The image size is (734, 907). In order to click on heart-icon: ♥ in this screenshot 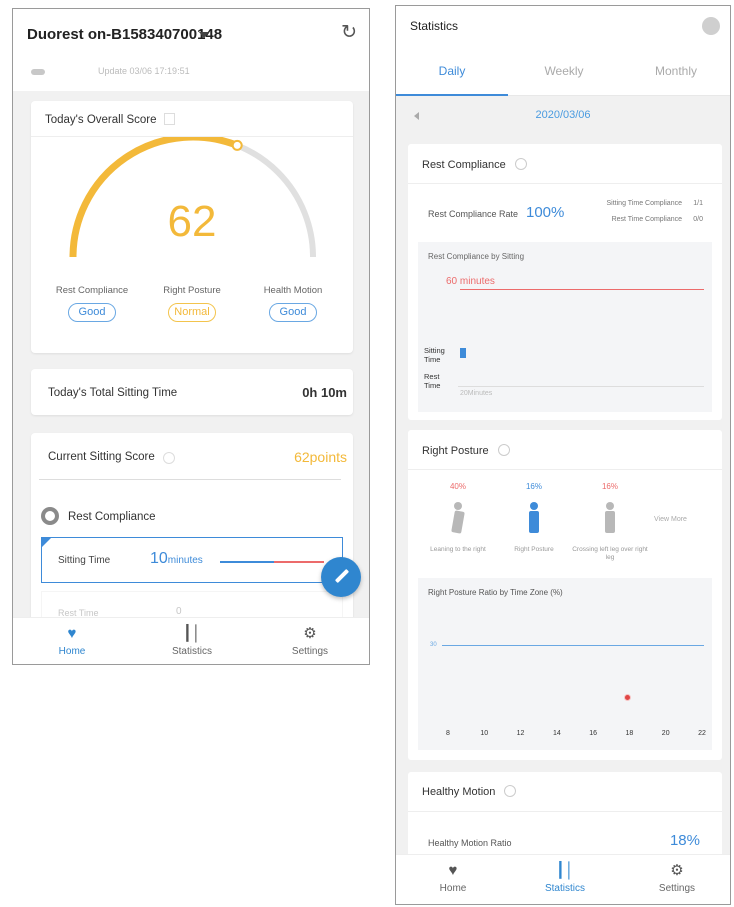, I will do `click(72, 633)`.